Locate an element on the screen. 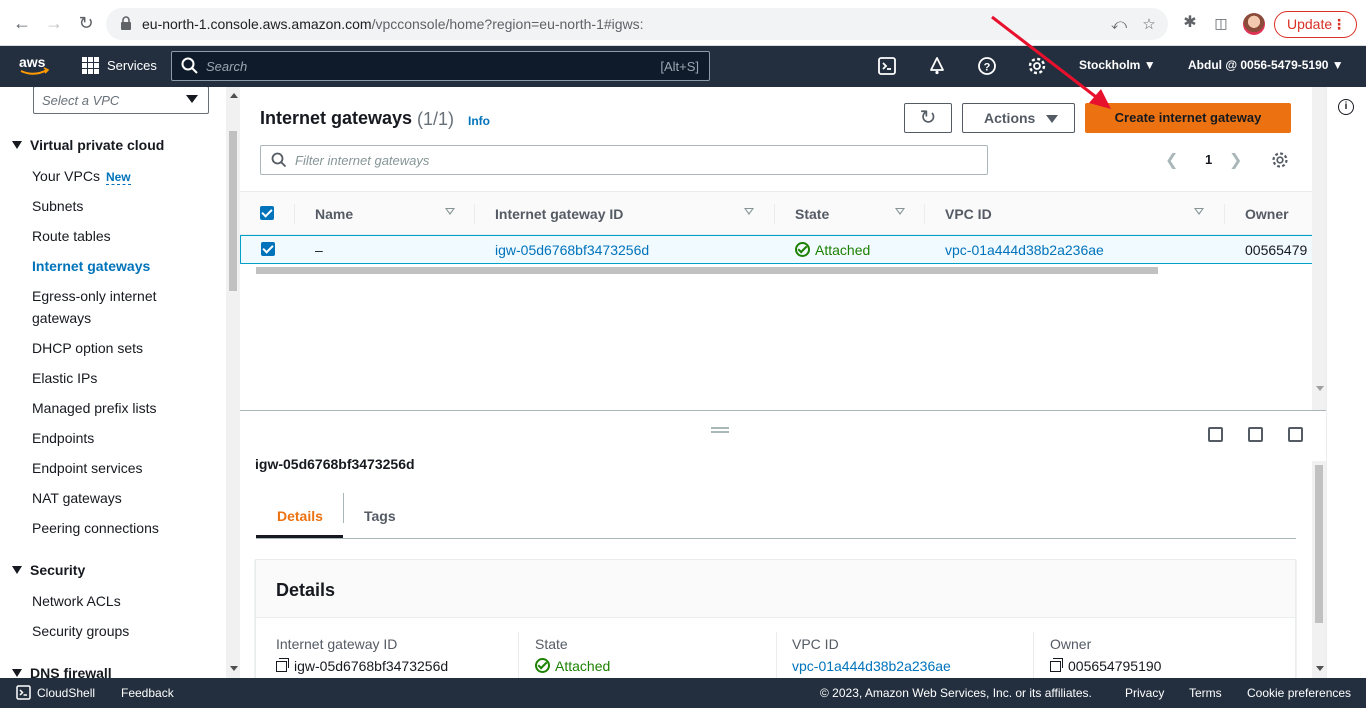 The height and width of the screenshot is (708, 1366). refresh-icon: ↻ is located at coordinates (928, 118).